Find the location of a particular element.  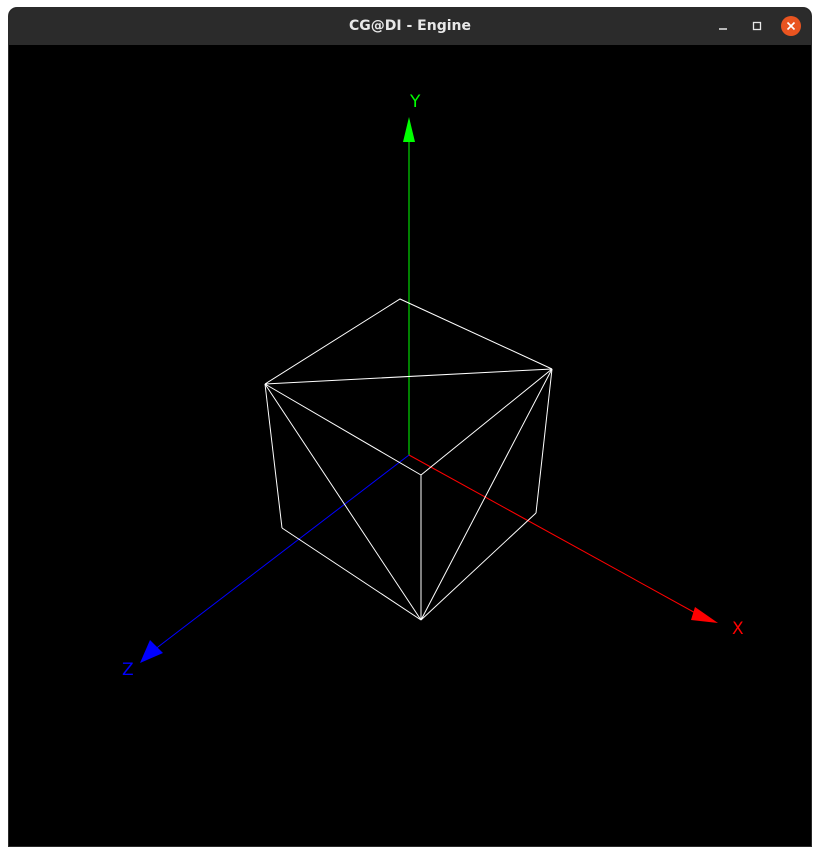

close-button is located at coordinates (791, 26).